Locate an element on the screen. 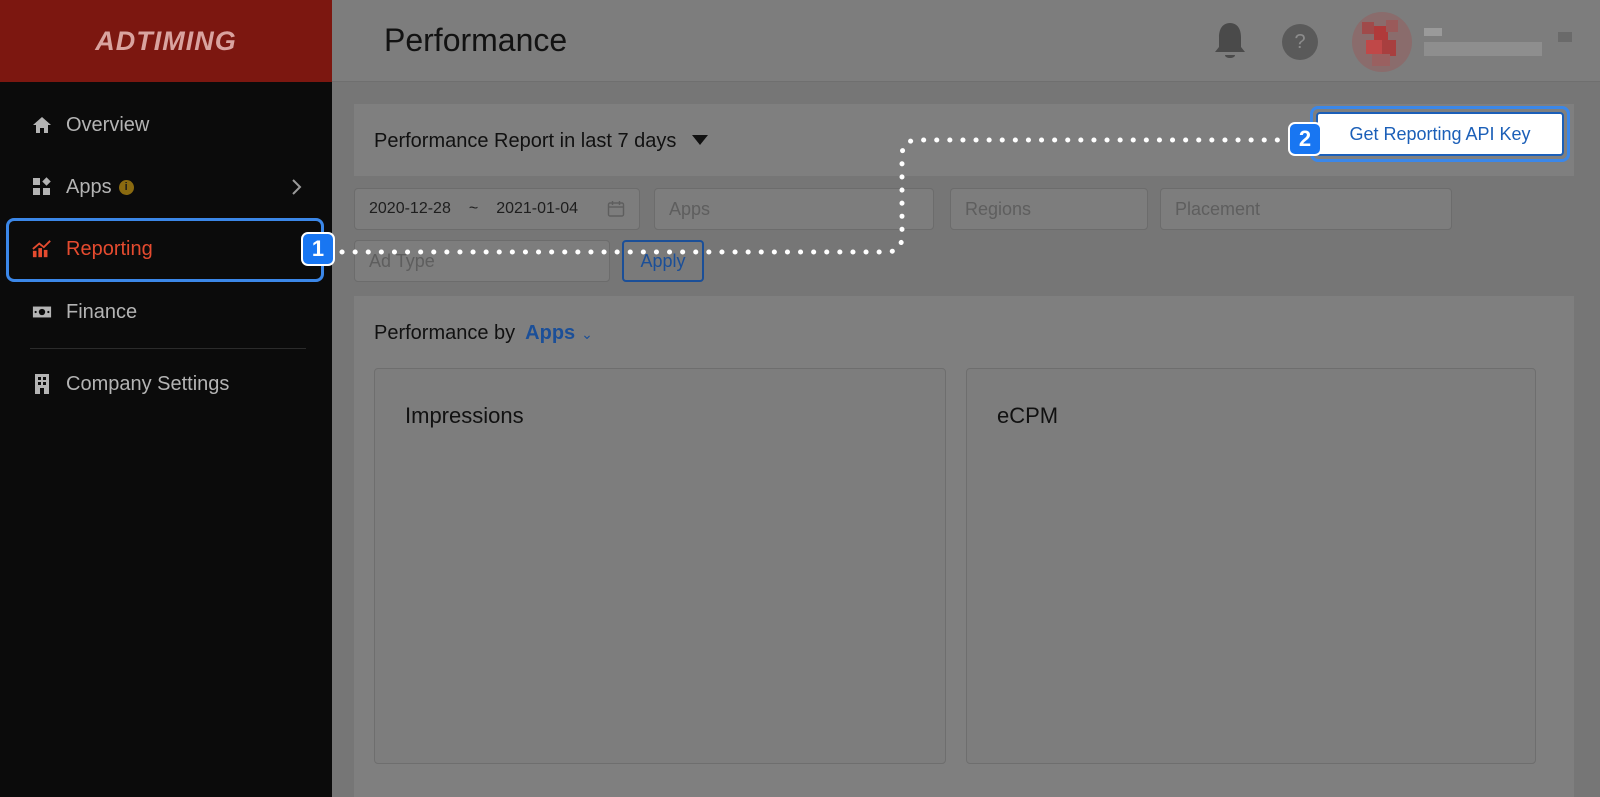  date-range-picker: 2020-12-28 ~ 2021-01-04 is located at coordinates (497, 209).